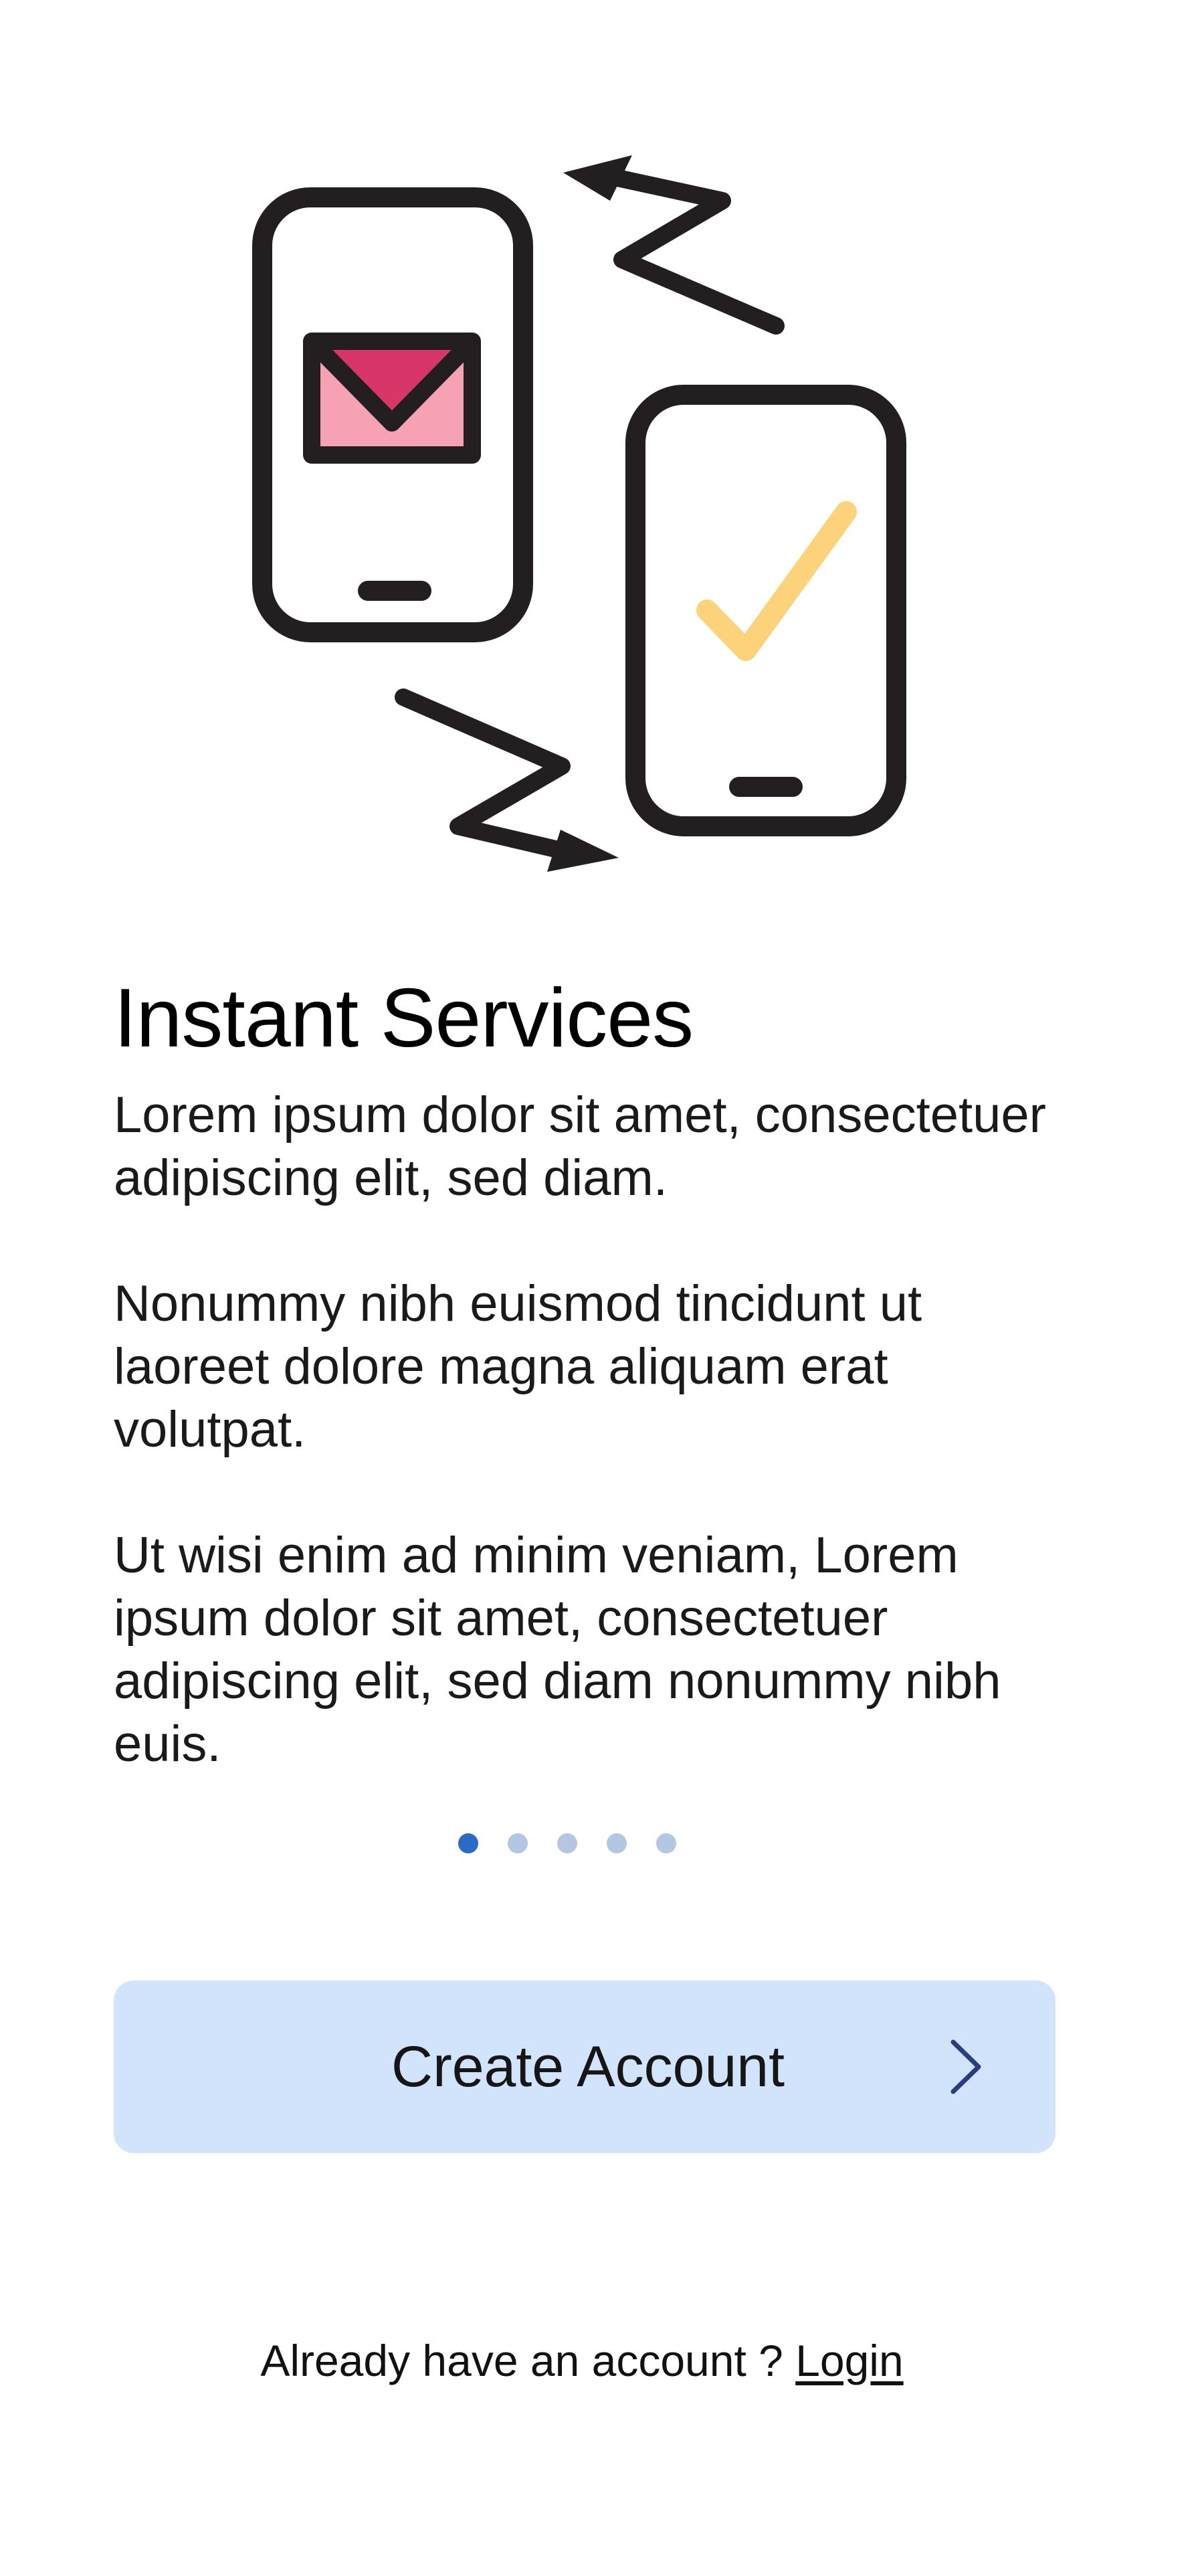 This screenshot has width=1204, height=2576. What do you see at coordinates (965, 2066) in the screenshot?
I see `chevron-right-icon` at bounding box center [965, 2066].